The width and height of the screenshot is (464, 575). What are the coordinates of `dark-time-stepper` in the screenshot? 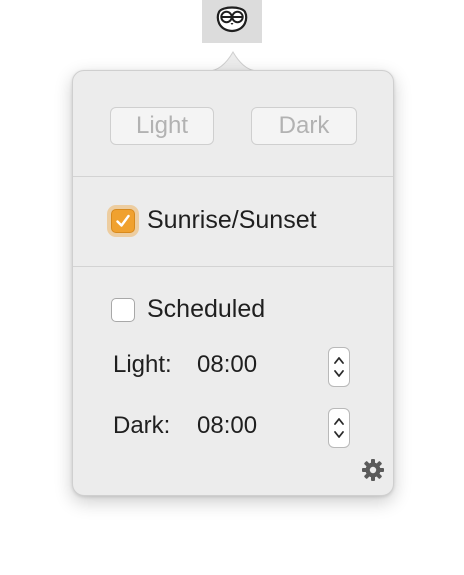 It's located at (339, 428).